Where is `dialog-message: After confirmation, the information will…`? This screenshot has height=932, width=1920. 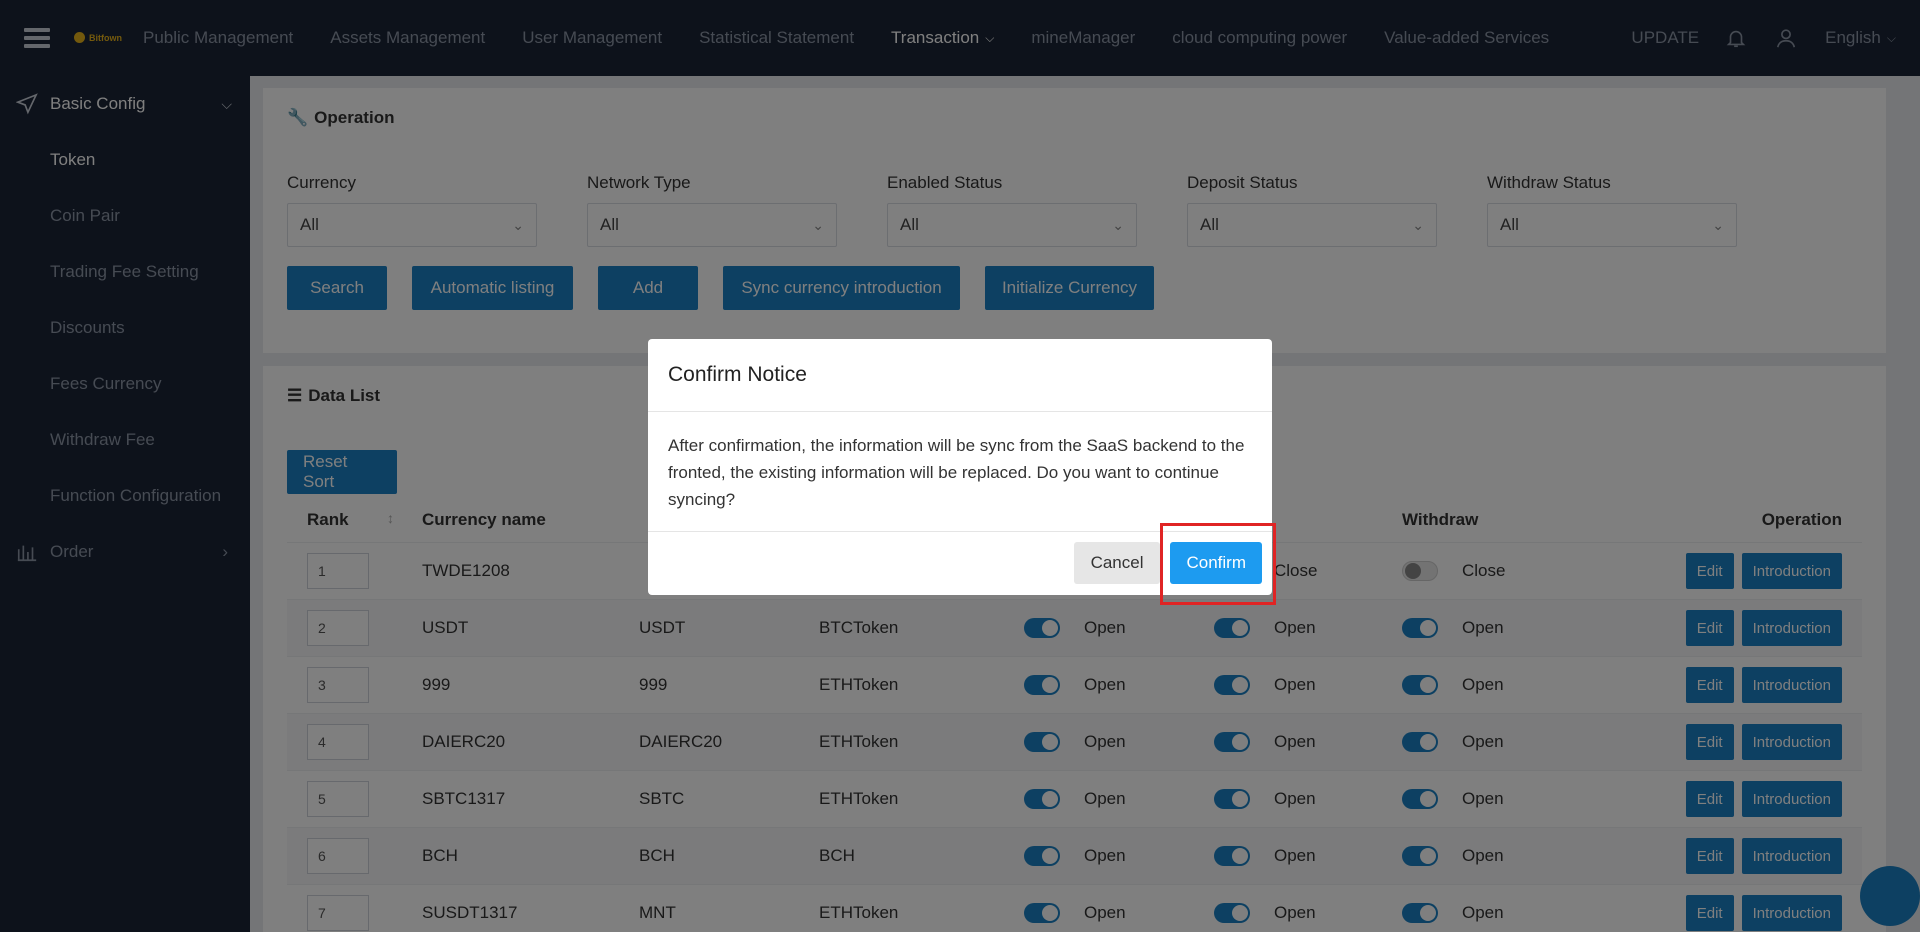
dialog-message: After confirmation, the information will… is located at coordinates (960, 472).